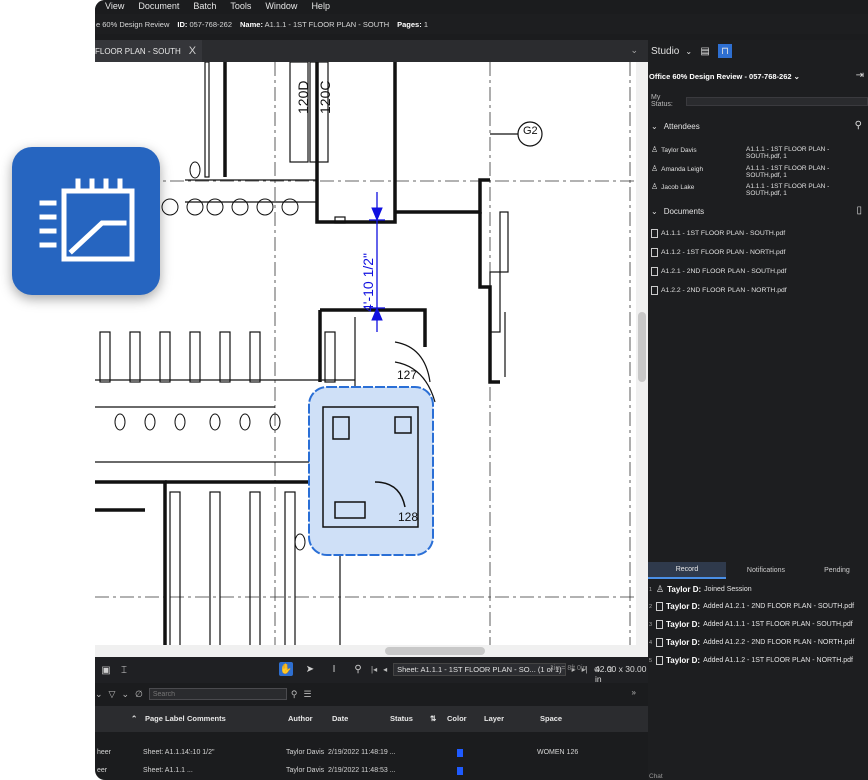 The width and height of the screenshot is (868, 780). What do you see at coordinates (724, 76) in the screenshot?
I see `session-name: Office 60% Design Review - 057-768-262 ⌄` at bounding box center [724, 76].